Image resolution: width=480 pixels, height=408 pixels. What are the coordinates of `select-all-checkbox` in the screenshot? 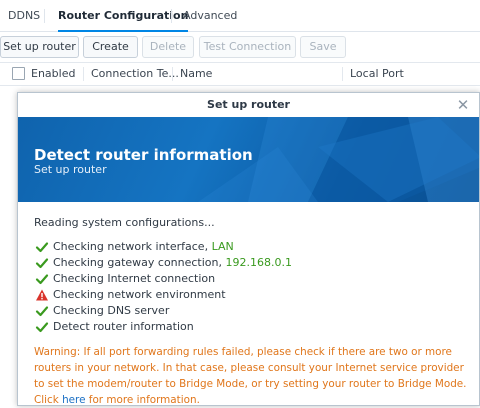 It's located at (18, 73).